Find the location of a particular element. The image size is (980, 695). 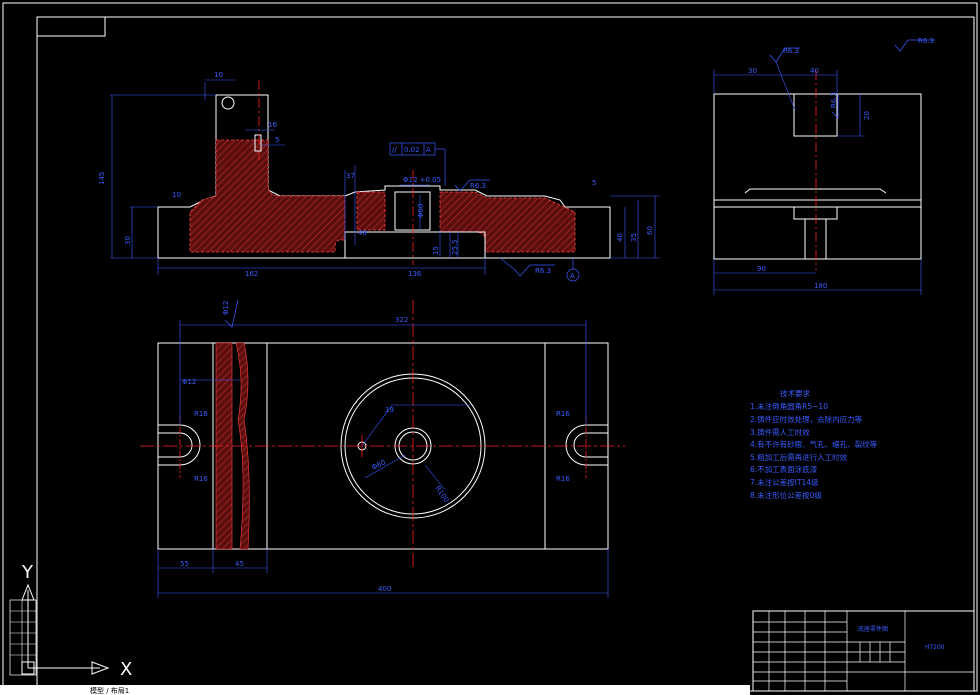

dim-145: 145 is located at coordinates (102, 178).